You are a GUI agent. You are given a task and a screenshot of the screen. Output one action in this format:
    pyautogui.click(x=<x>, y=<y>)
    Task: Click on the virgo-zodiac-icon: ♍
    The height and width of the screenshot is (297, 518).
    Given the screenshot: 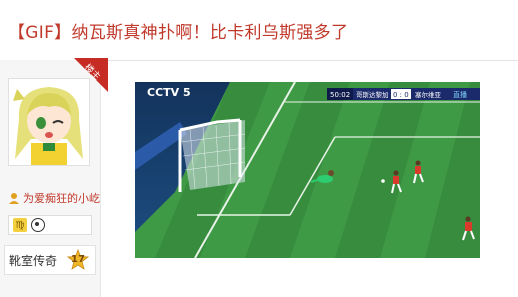 What is the action you would take?
    pyautogui.click(x=20, y=225)
    